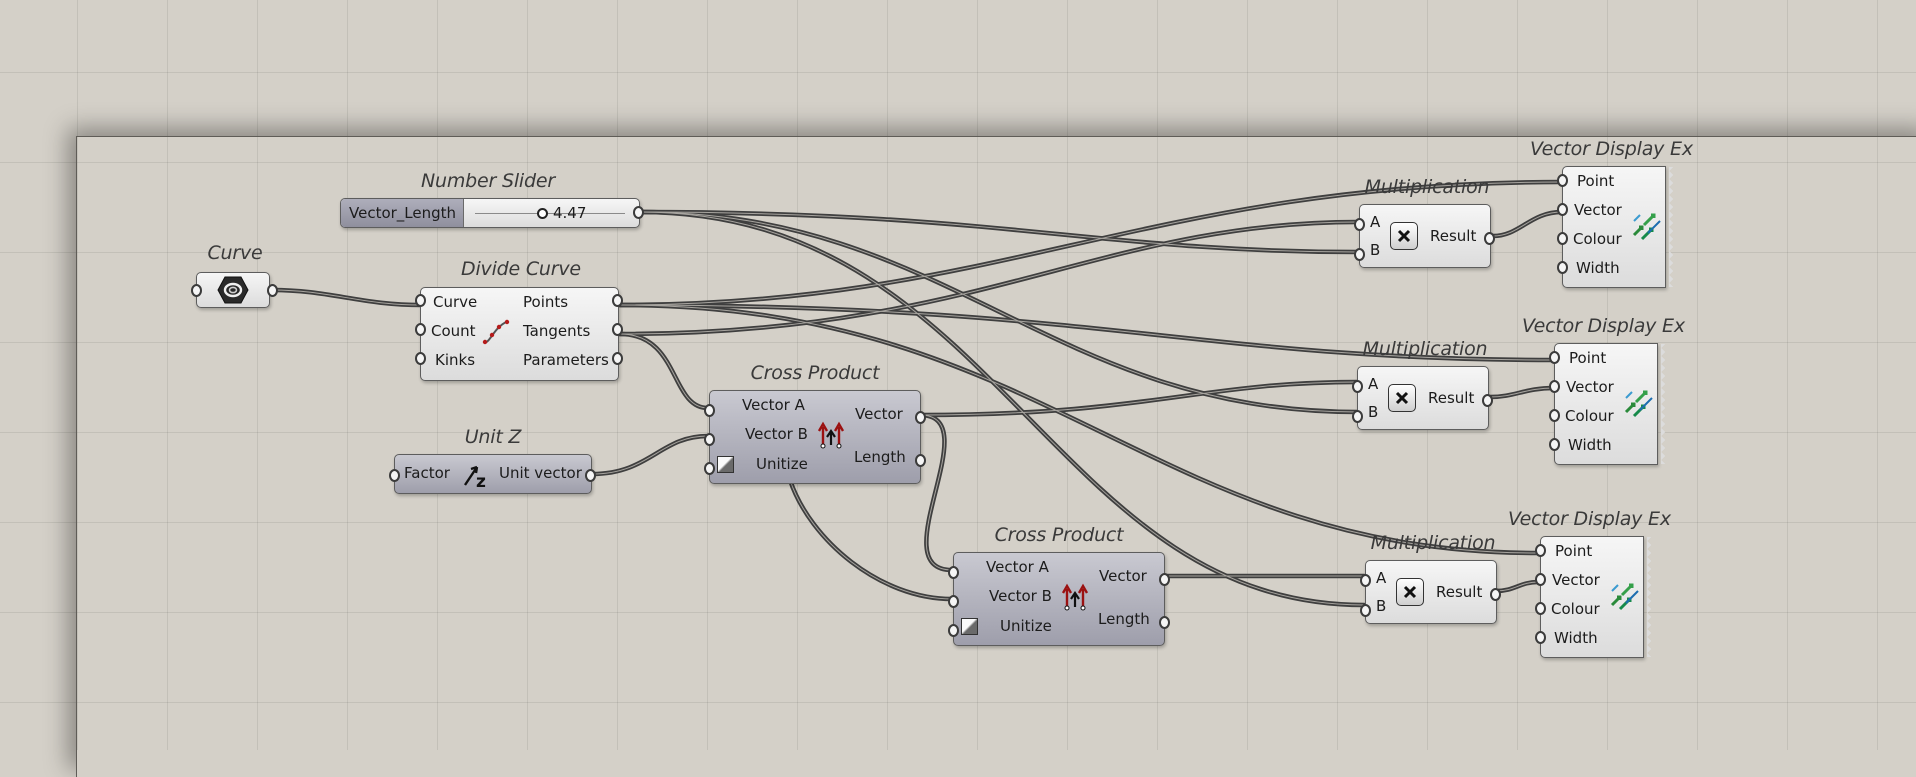 Image resolution: width=1916 pixels, height=777 pixels. I want to click on unit-z-component: Unit Z Factor z Unit vector, so click(492, 462).